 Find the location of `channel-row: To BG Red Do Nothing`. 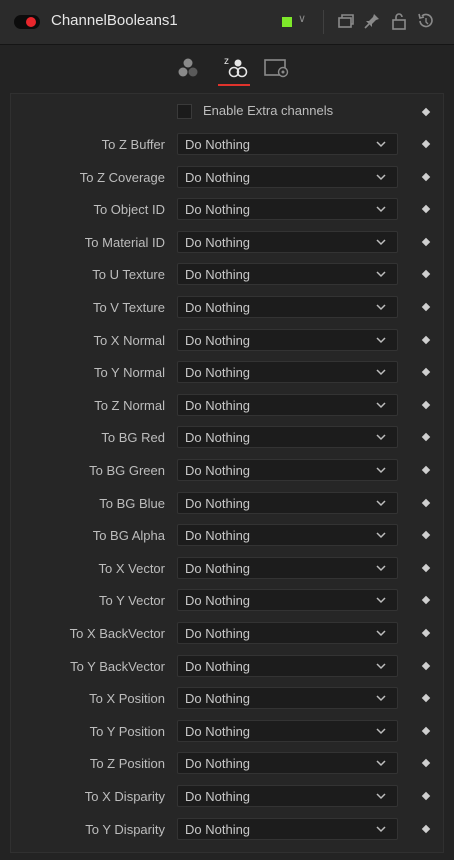

channel-row: To BG Red Do Nothing is located at coordinates (227, 438).